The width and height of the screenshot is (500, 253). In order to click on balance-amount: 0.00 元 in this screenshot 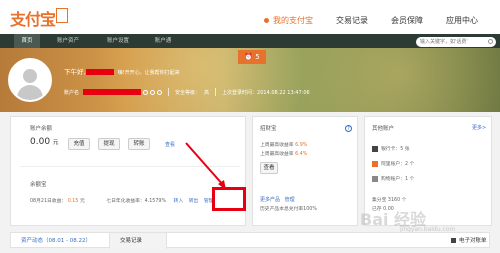, I will do `click(44, 142)`.